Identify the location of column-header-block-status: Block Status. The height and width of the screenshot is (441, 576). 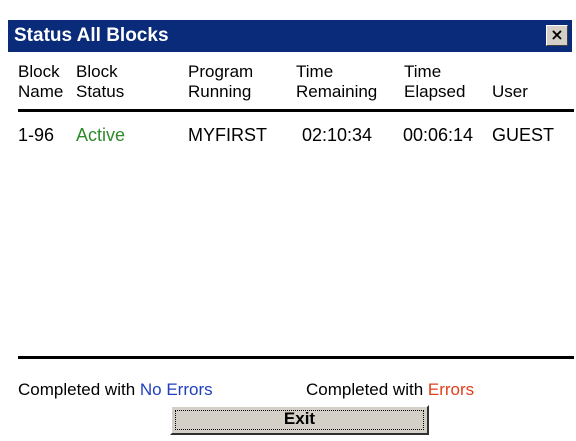
(100, 81).